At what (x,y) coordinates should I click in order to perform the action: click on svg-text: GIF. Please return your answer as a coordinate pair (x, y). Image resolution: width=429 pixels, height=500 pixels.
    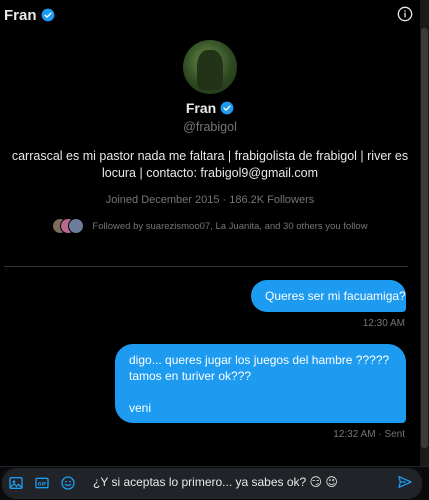
    Looking at the image, I should click on (42, 484).